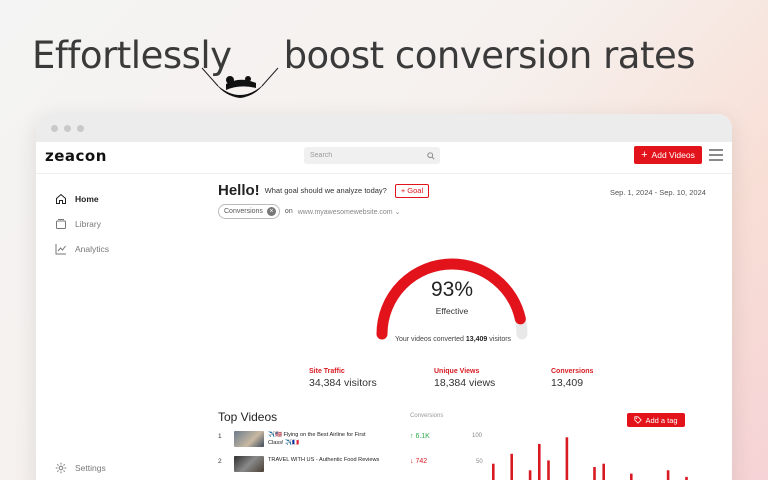  I want to click on sidebar-item-label: Home, so click(87, 198).